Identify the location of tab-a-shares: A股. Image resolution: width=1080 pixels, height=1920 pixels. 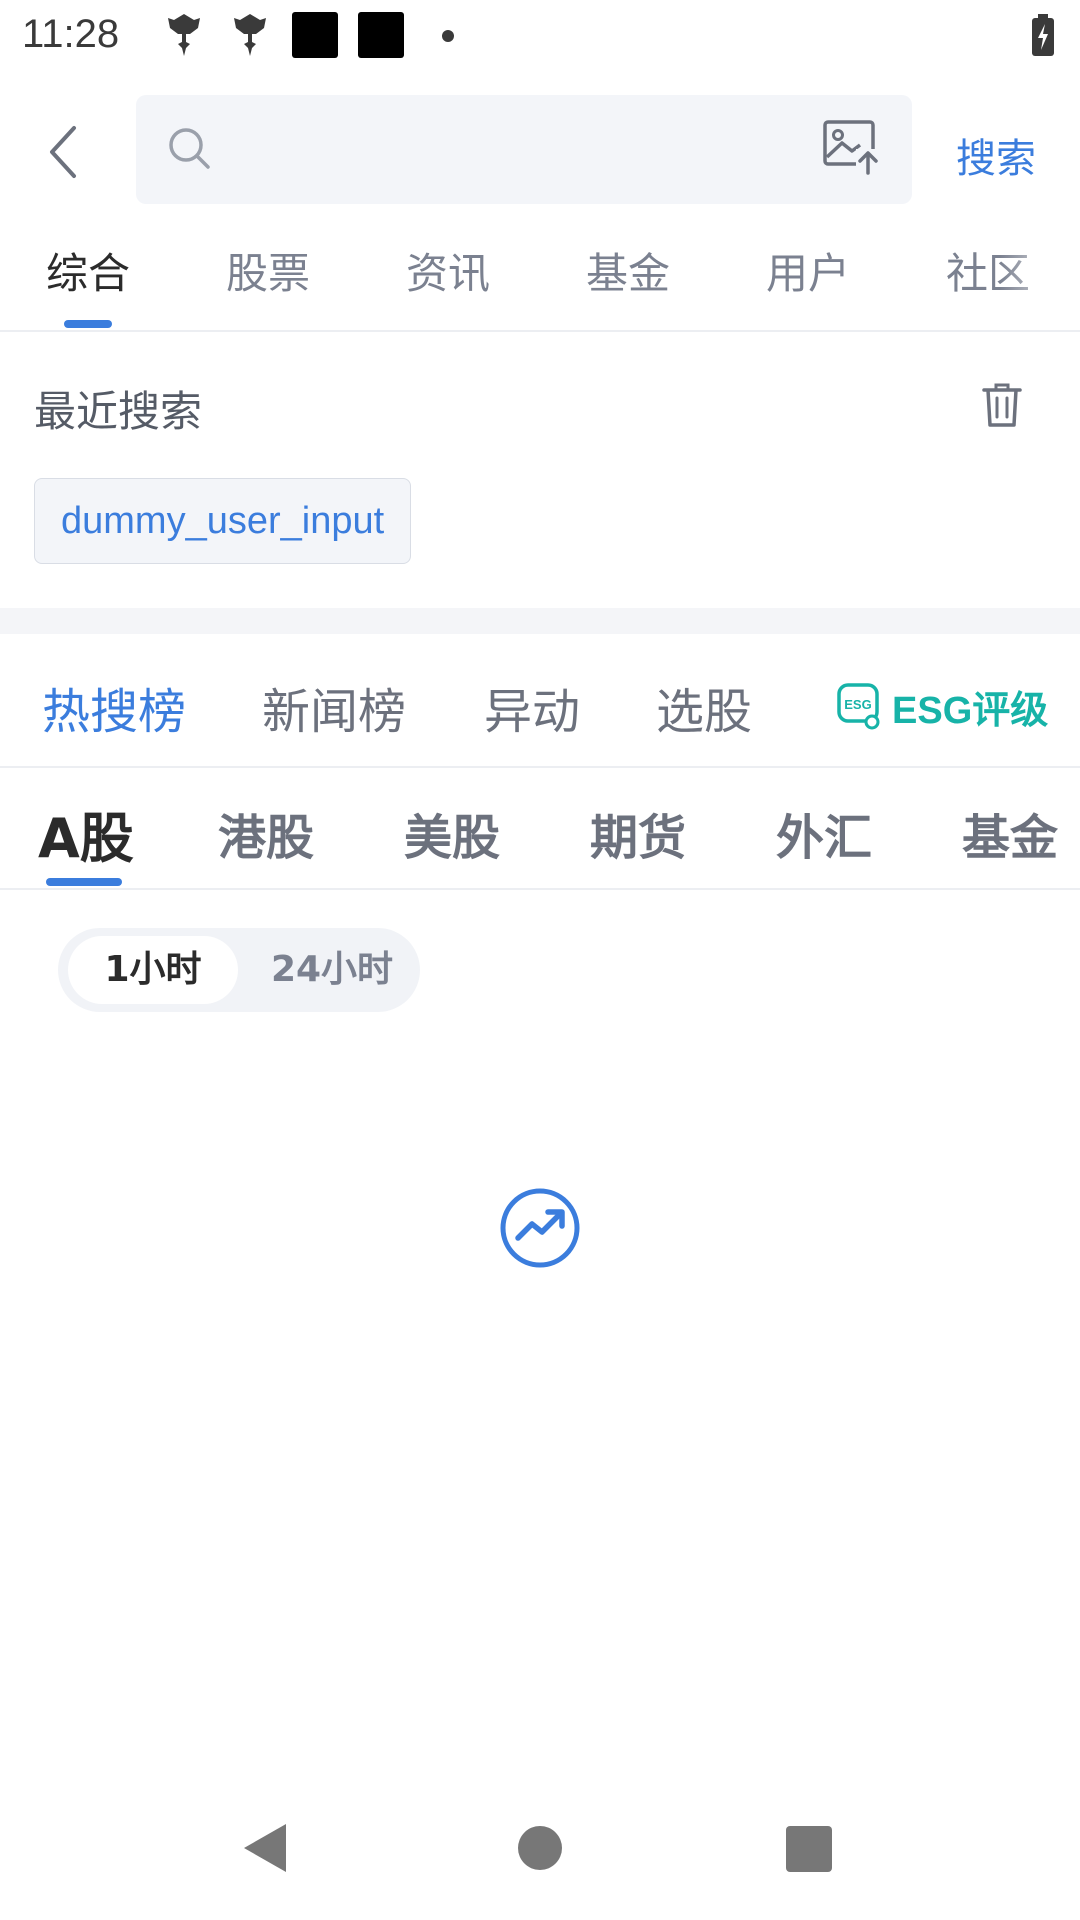
(86, 833).